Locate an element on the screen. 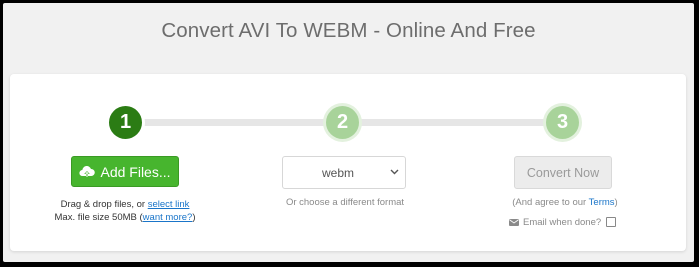 The width and height of the screenshot is (699, 267). format-select: webm is located at coordinates (344, 172).